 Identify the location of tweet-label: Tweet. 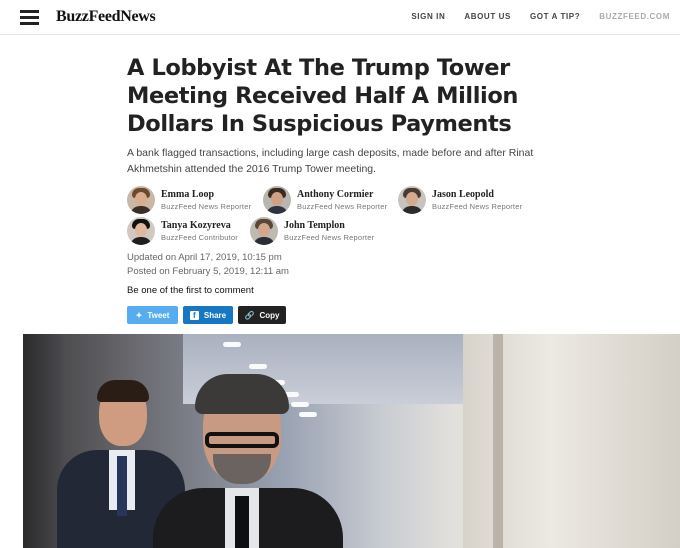
(158, 315).